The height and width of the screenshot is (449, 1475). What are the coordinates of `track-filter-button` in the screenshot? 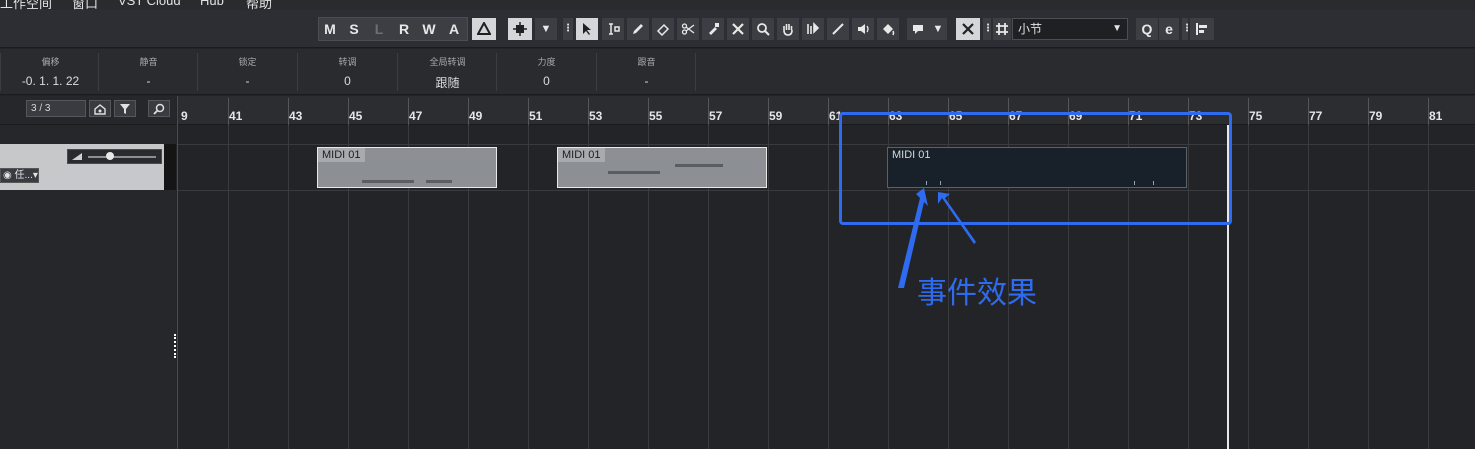 It's located at (125, 108).